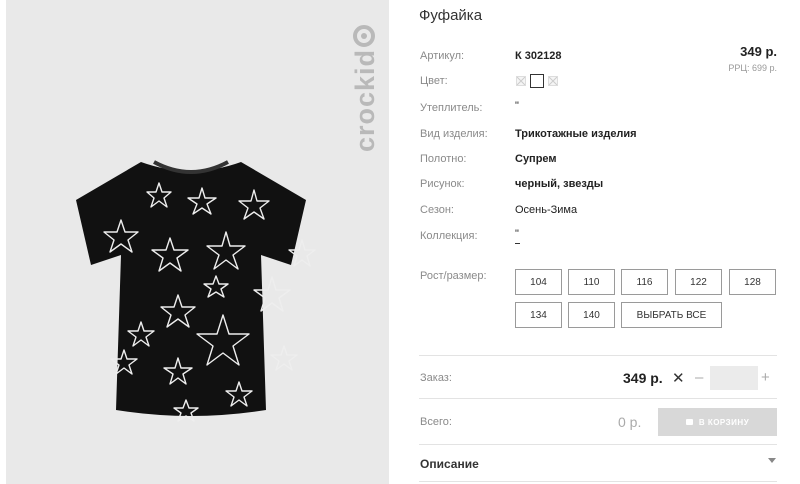 This screenshot has width=800, height=484. Describe the element at coordinates (689, 421) in the screenshot. I see `cart-icon` at that location.